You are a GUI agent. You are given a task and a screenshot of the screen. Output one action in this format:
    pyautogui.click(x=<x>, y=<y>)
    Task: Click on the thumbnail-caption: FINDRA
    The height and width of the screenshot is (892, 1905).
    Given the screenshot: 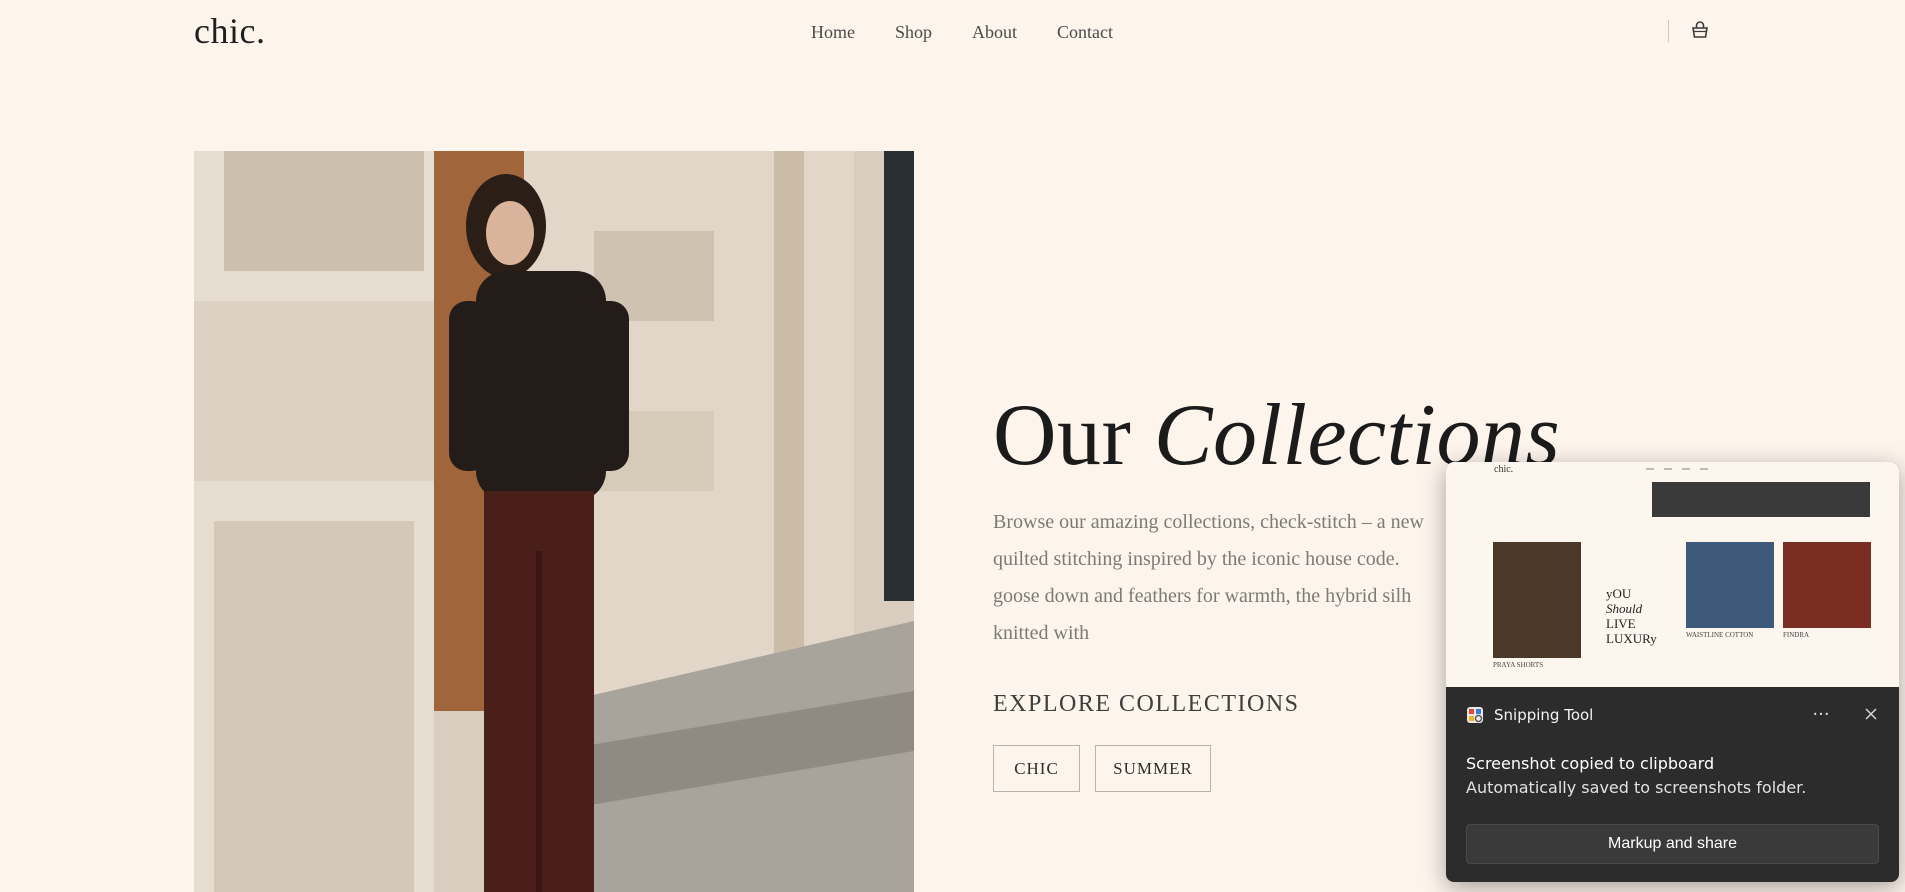 What is the action you would take?
    pyautogui.click(x=1796, y=635)
    